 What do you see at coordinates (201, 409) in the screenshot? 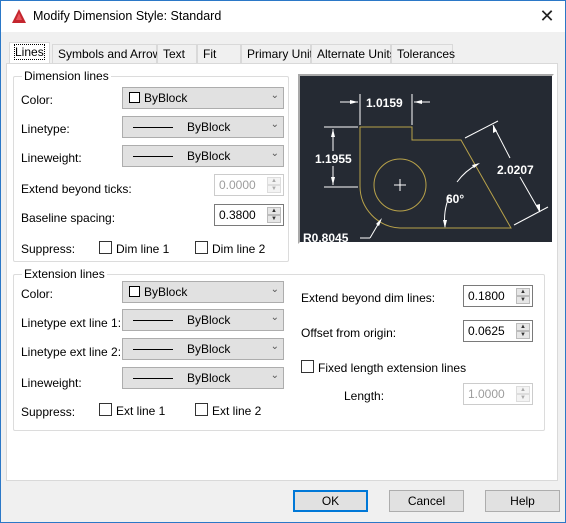
I see `ext-line2-checkbox` at bounding box center [201, 409].